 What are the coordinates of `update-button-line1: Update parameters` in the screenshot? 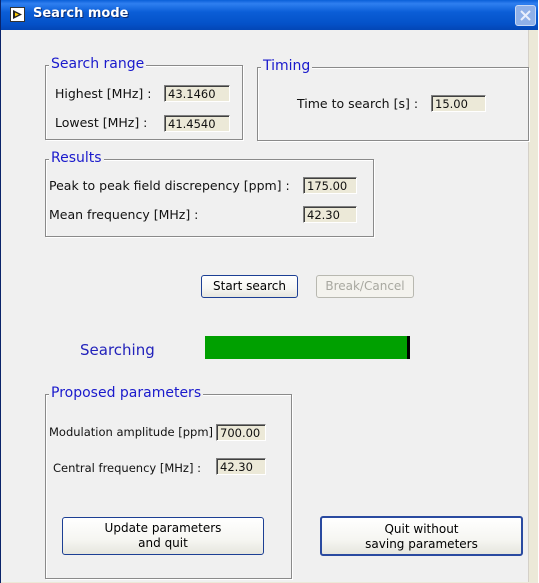 It's located at (163, 528).